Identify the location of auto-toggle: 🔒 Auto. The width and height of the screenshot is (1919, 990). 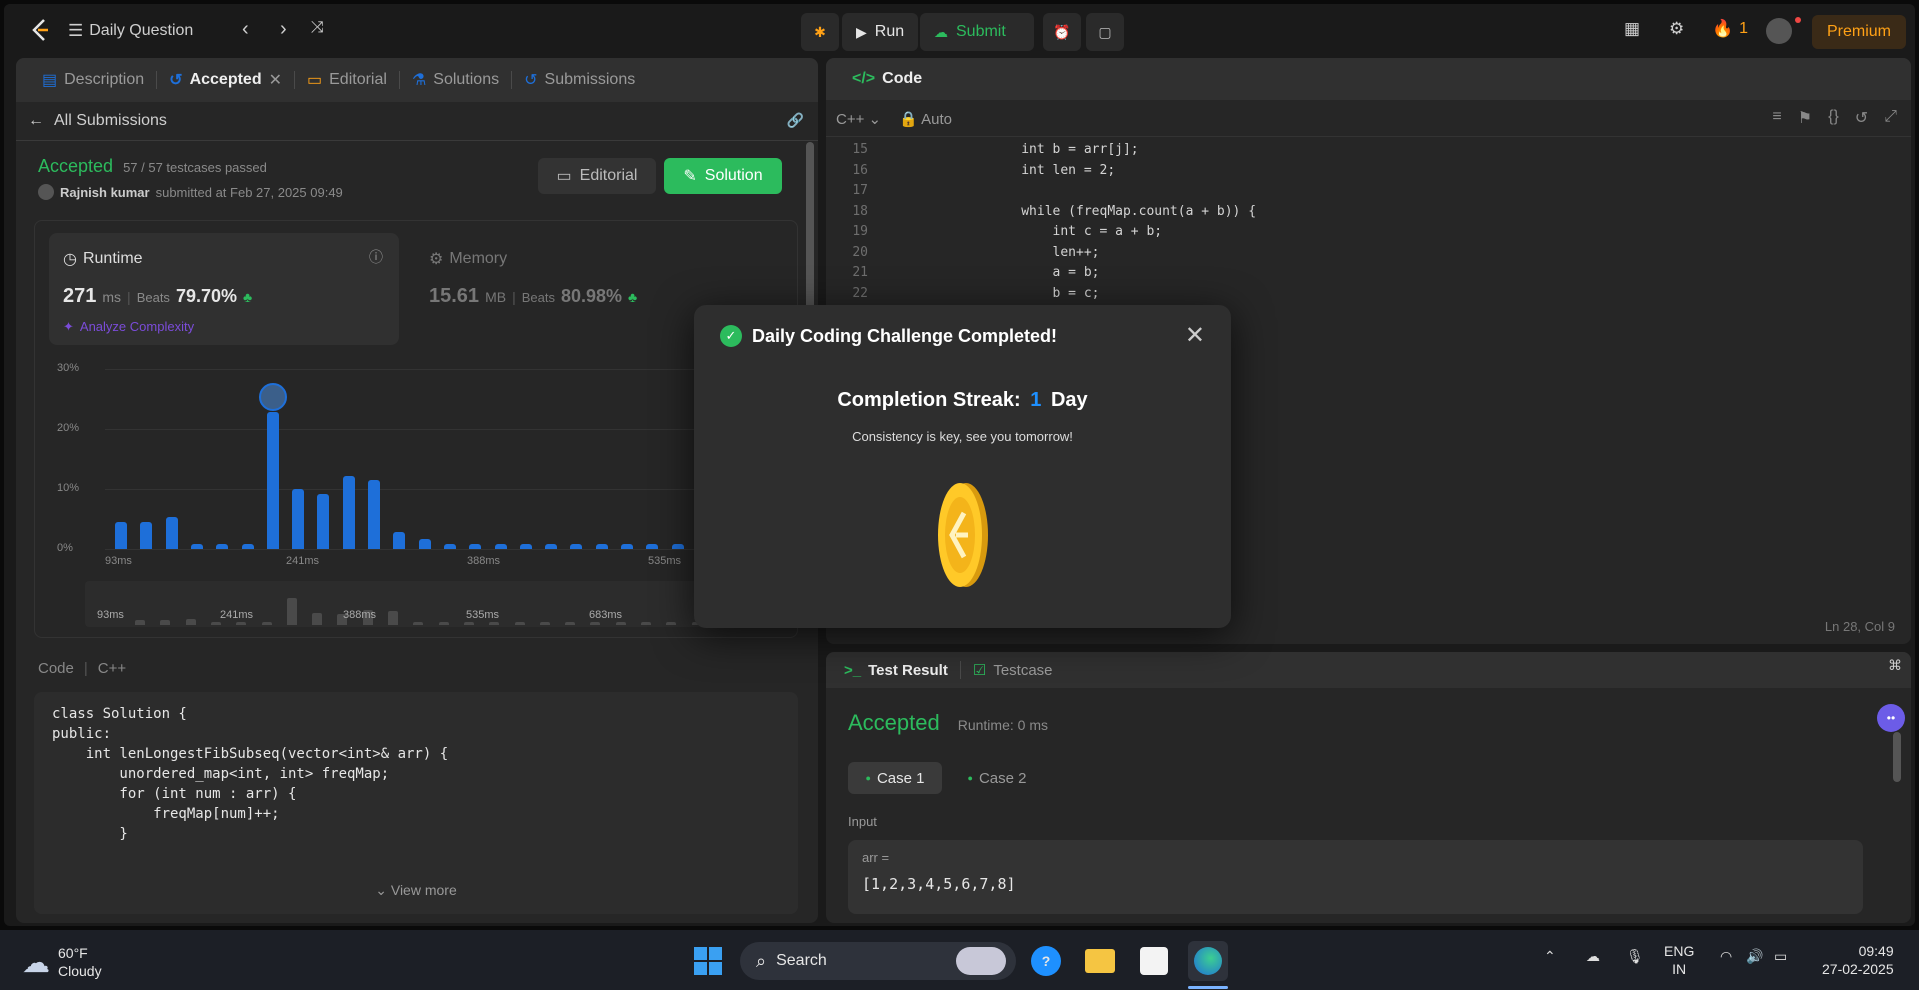
(925, 119).